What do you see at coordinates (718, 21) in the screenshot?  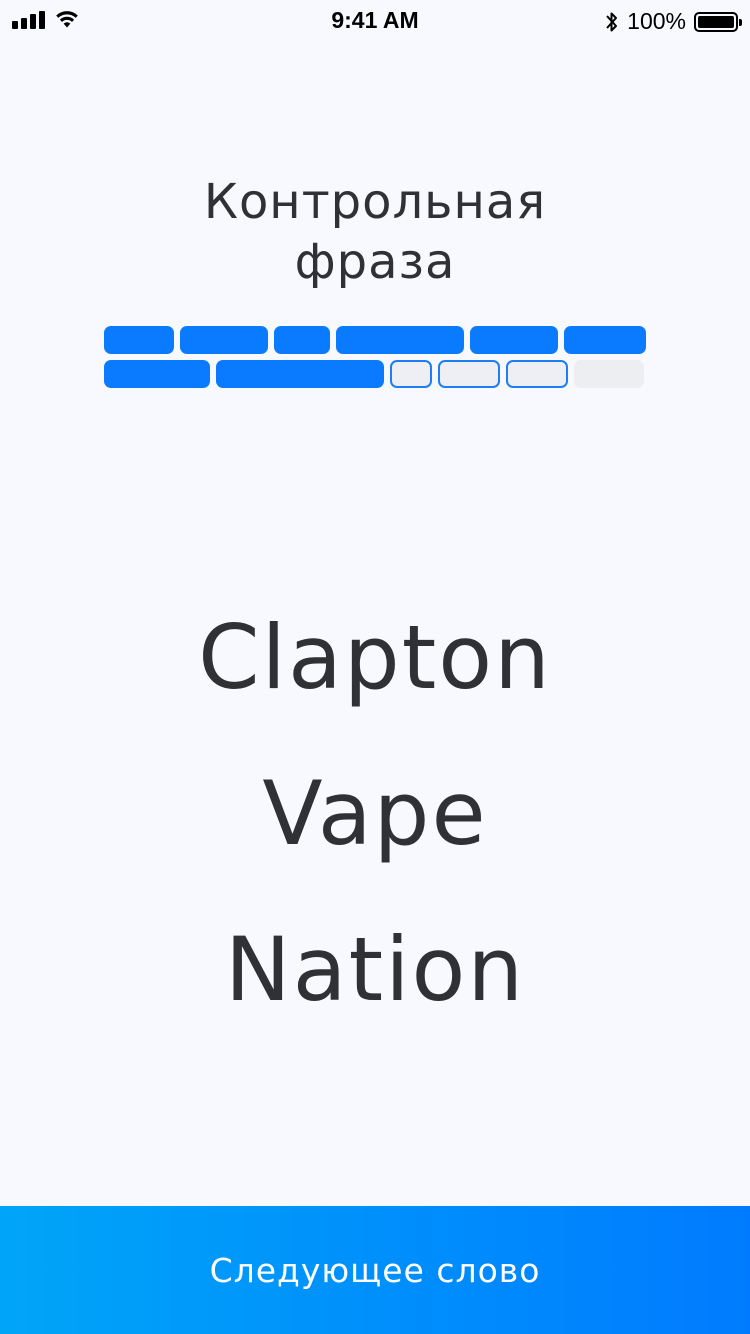 I see `battery-icon` at bounding box center [718, 21].